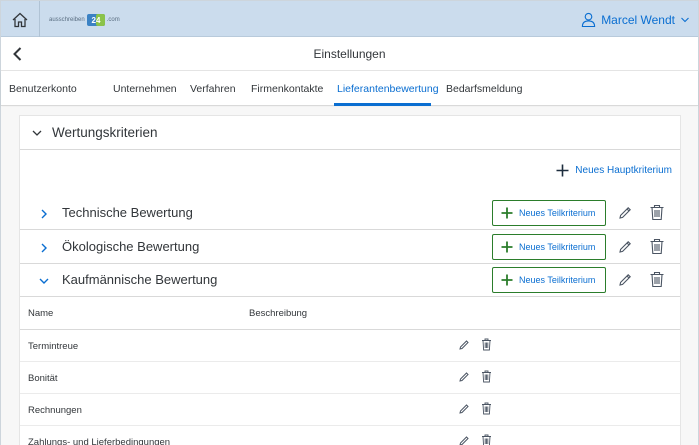  Describe the element at coordinates (350, 435) in the screenshot. I see `table-row: Zahlungs- und Lieferbedingungen` at that location.